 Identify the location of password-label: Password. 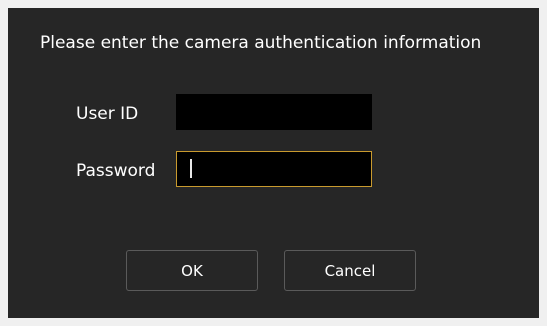
(116, 171).